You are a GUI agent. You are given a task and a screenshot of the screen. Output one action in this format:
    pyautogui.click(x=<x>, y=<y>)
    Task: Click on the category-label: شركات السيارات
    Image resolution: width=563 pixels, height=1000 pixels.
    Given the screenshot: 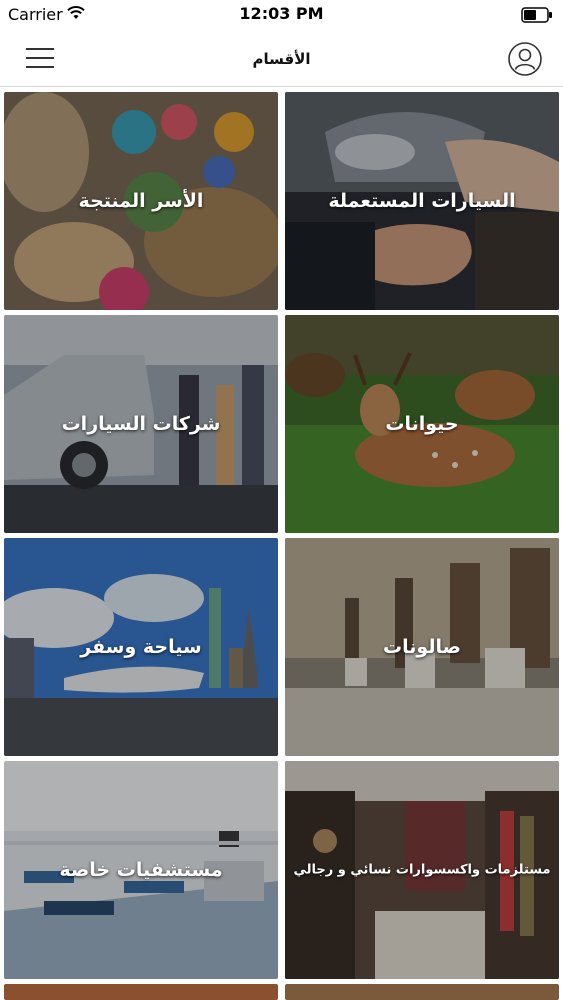 What is the action you would take?
    pyautogui.click(x=141, y=424)
    